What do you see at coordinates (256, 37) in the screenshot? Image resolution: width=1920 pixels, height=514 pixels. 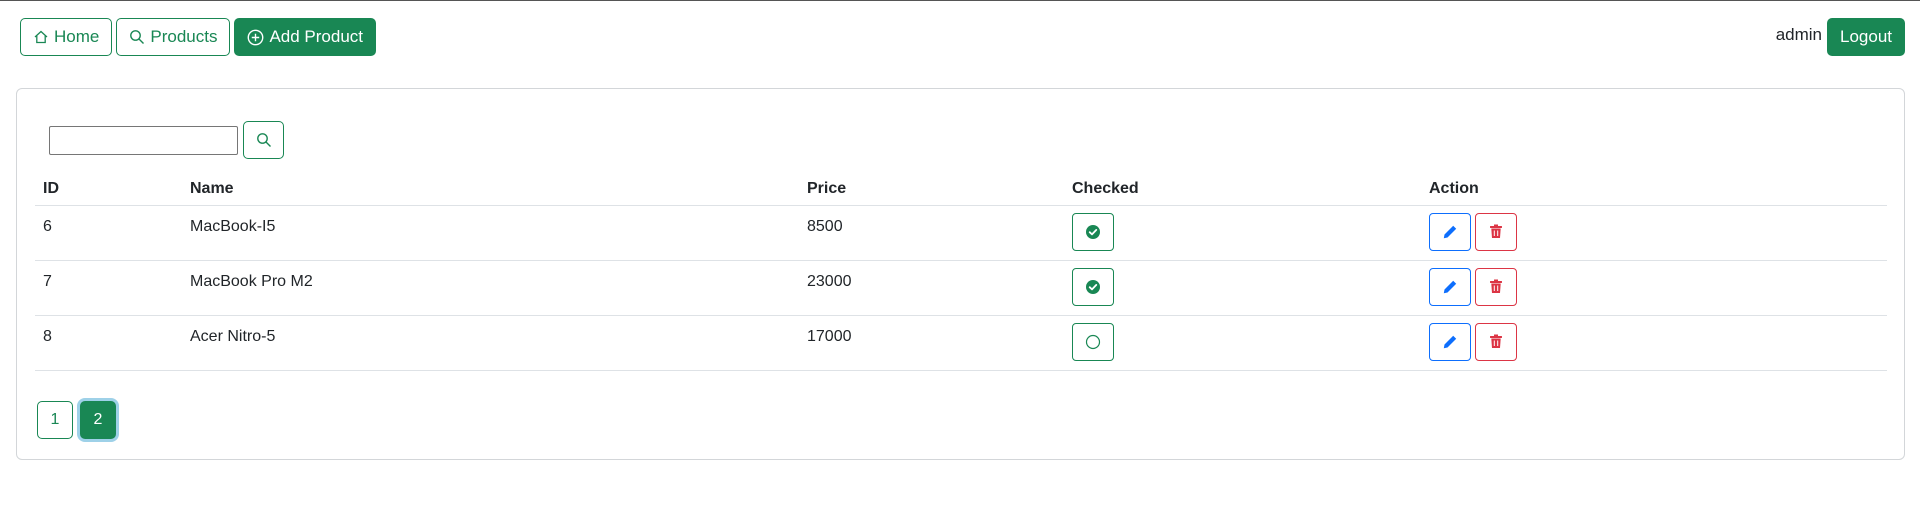 I see `plus-circle-icon` at bounding box center [256, 37].